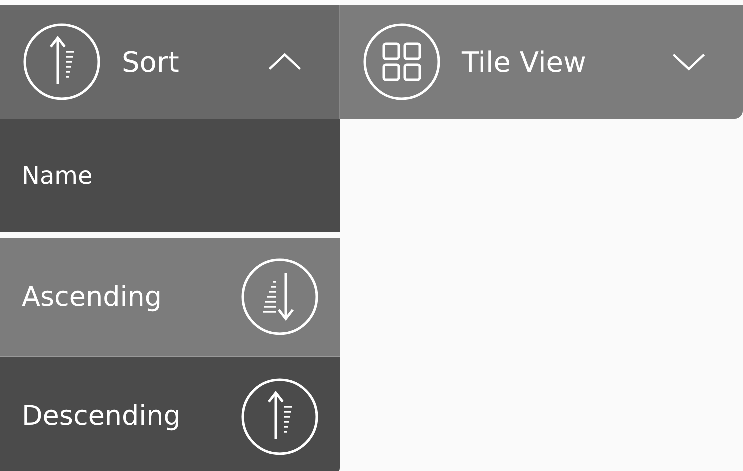 The image size is (743, 471). What do you see at coordinates (285, 62) in the screenshot?
I see `chevron-up-icon` at bounding box center [285, 62].